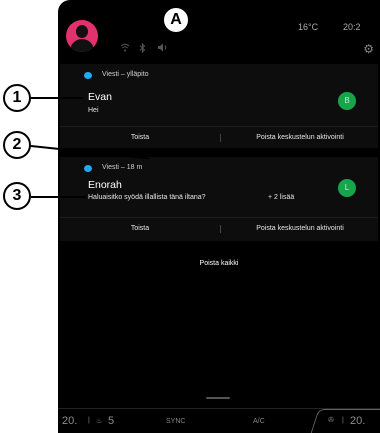 This screenshot has height=433, width=380. I want to click on callout-2: 2, so click(17, 145).